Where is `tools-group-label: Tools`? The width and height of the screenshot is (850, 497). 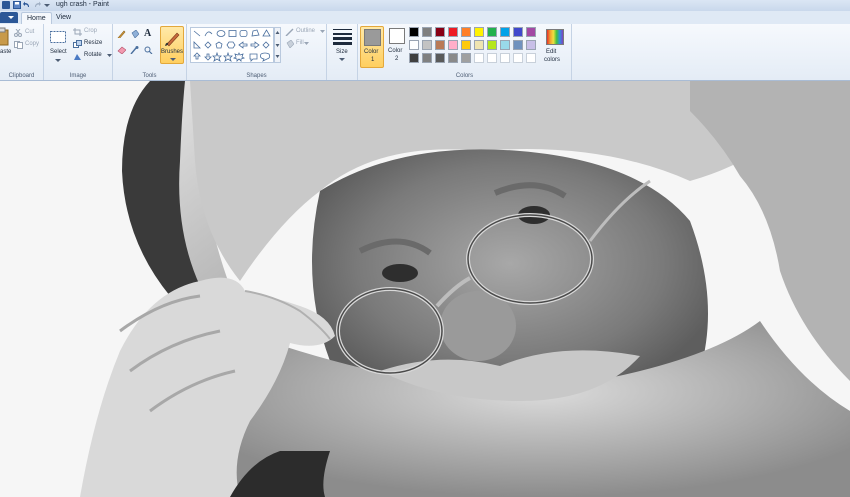 tools-group-label: Tools is located at coordinates (149, 76).